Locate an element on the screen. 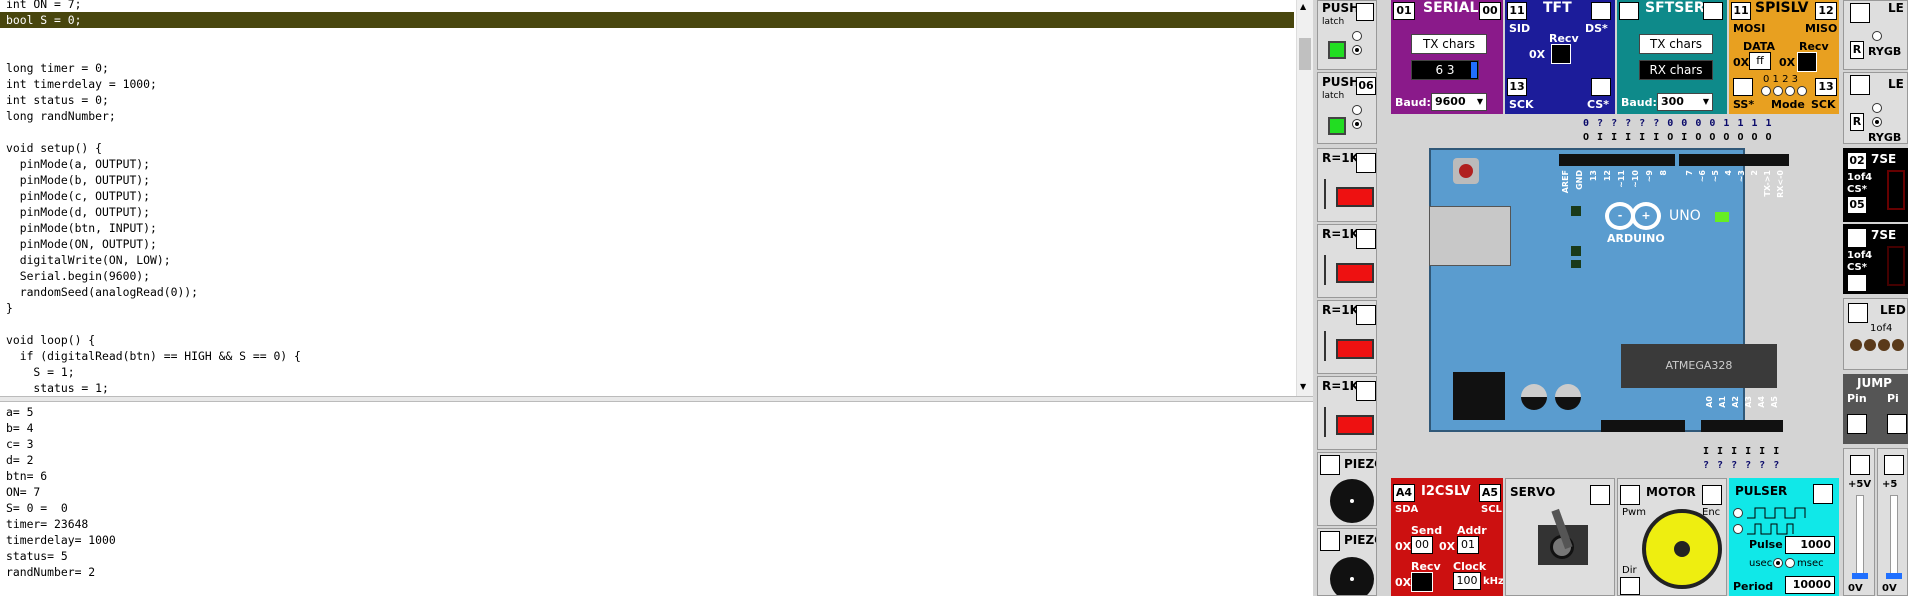 The image size is (1908, 596). sftser-tx-input: TX chars is located at coordinates (1676, 44).